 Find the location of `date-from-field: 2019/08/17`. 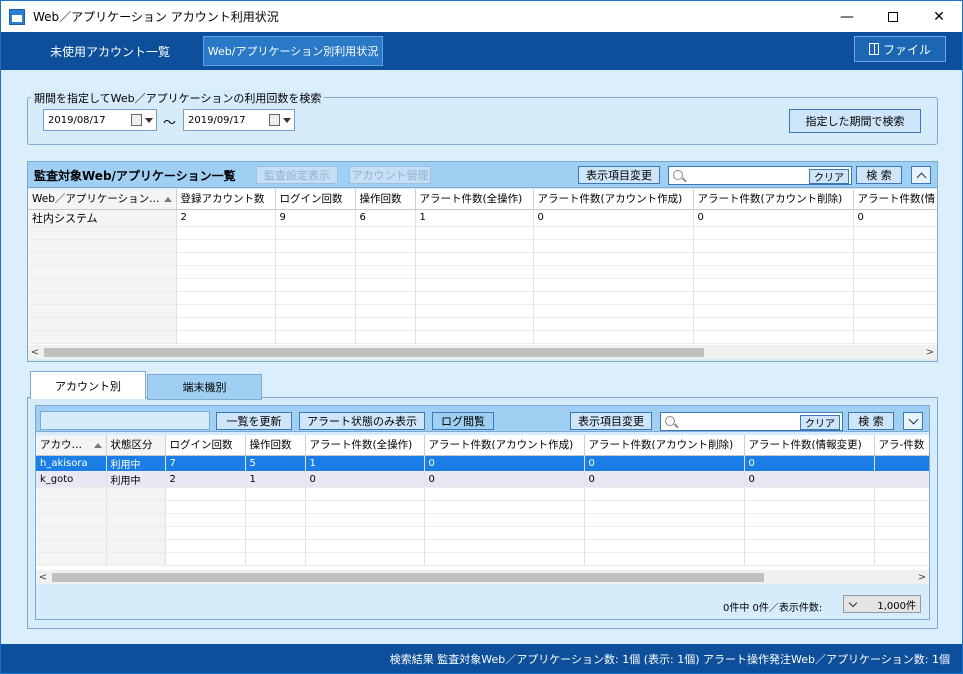

date-from-field: 2019/08/17 is located at coordinates (100, 120).